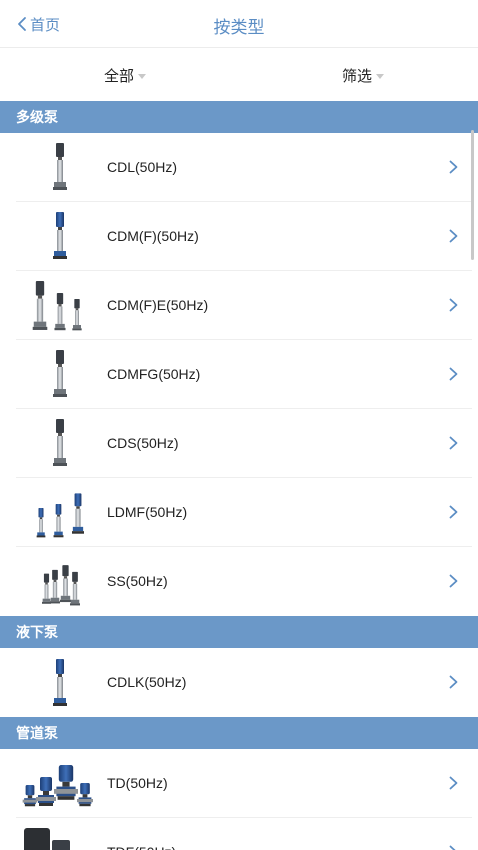 The image size is (478, 850). I want to click on product-row: CDS(50Hz), so click(244, 443).